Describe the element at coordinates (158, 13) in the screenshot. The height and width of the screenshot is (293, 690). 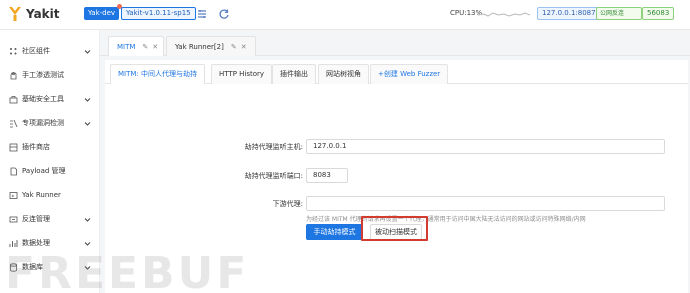
I see `version-tag: Yakit-v1.0.11-sp15` at that location.